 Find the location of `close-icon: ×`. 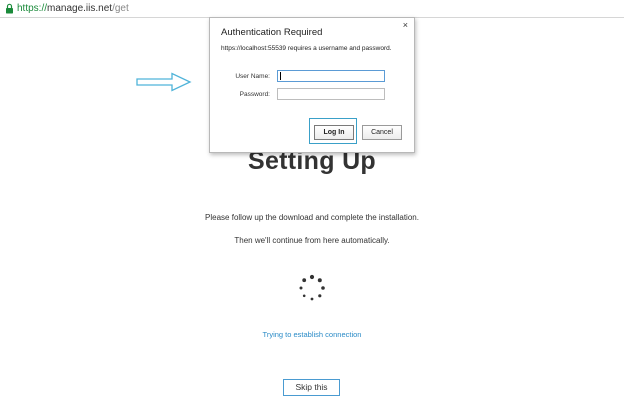

close-icon: × is located at coordinates (405, 25).